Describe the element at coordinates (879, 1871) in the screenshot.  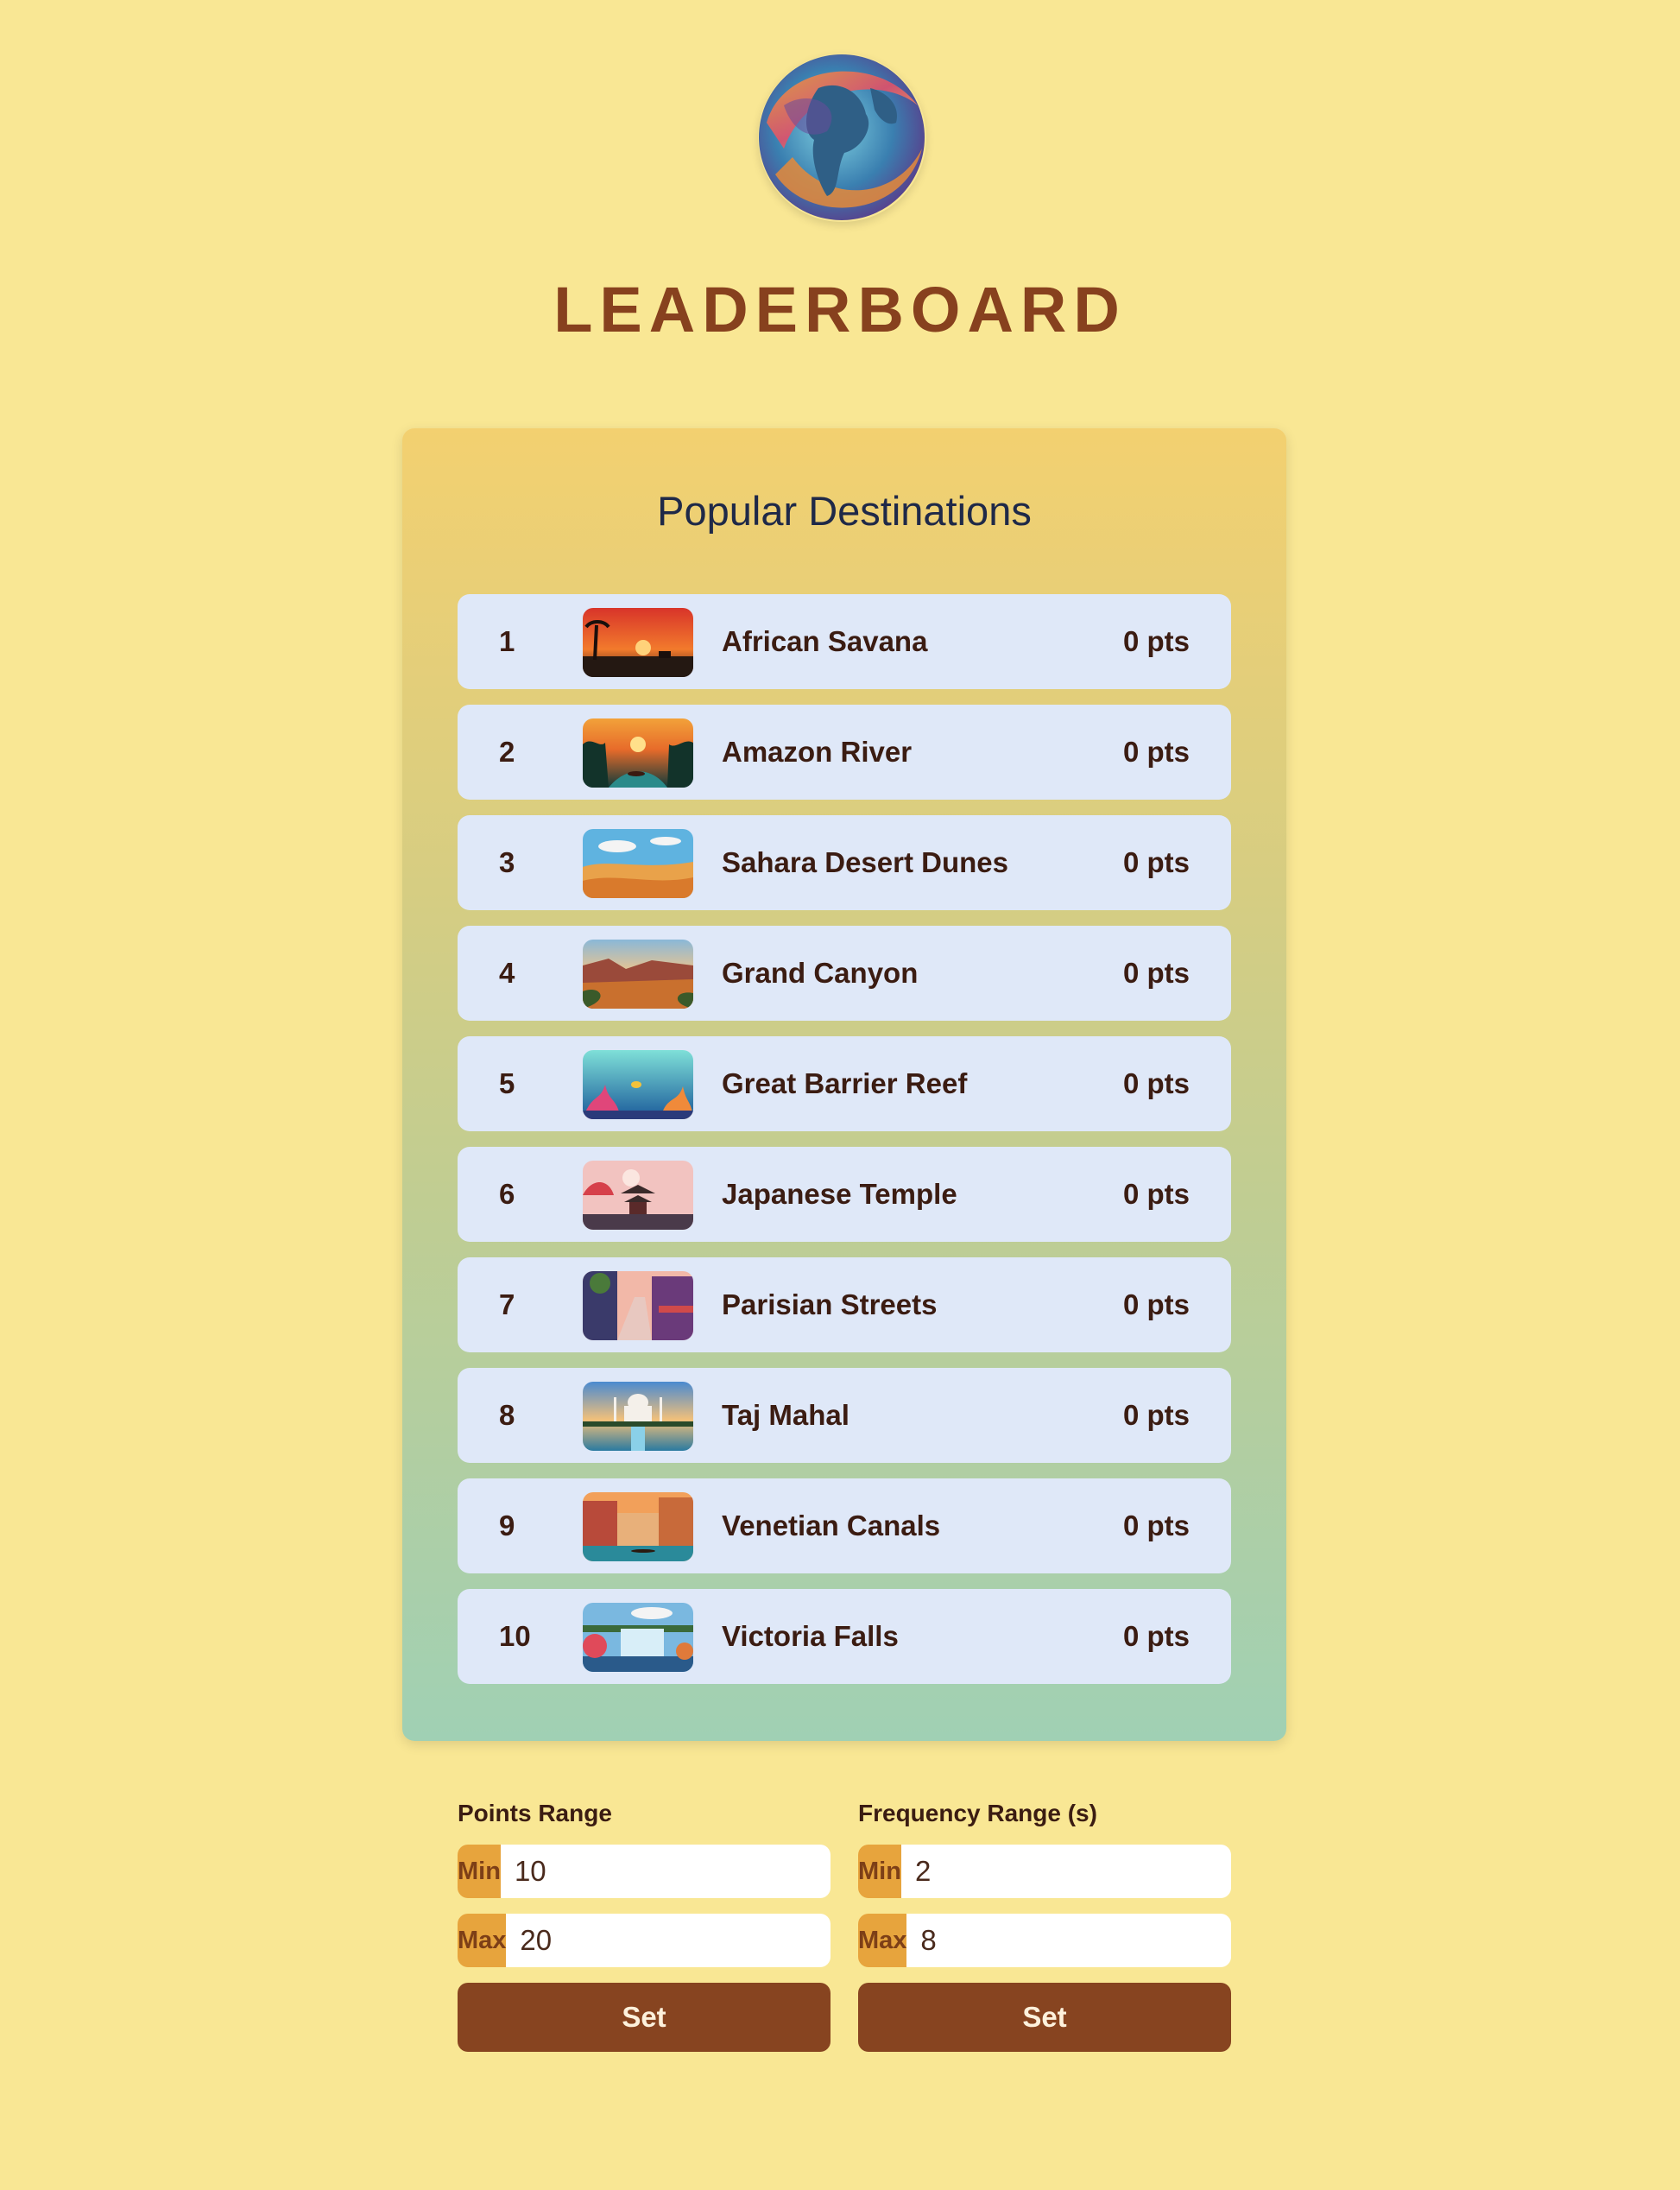
I see `frequency-min-label: Min` at that location.